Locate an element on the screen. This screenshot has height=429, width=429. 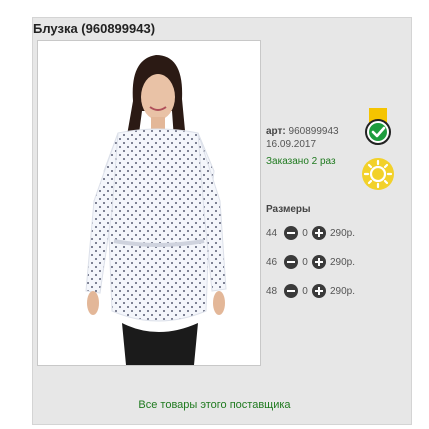
supplier-products-link: Все товары этого поставщика is located at coordinates (214, 405).